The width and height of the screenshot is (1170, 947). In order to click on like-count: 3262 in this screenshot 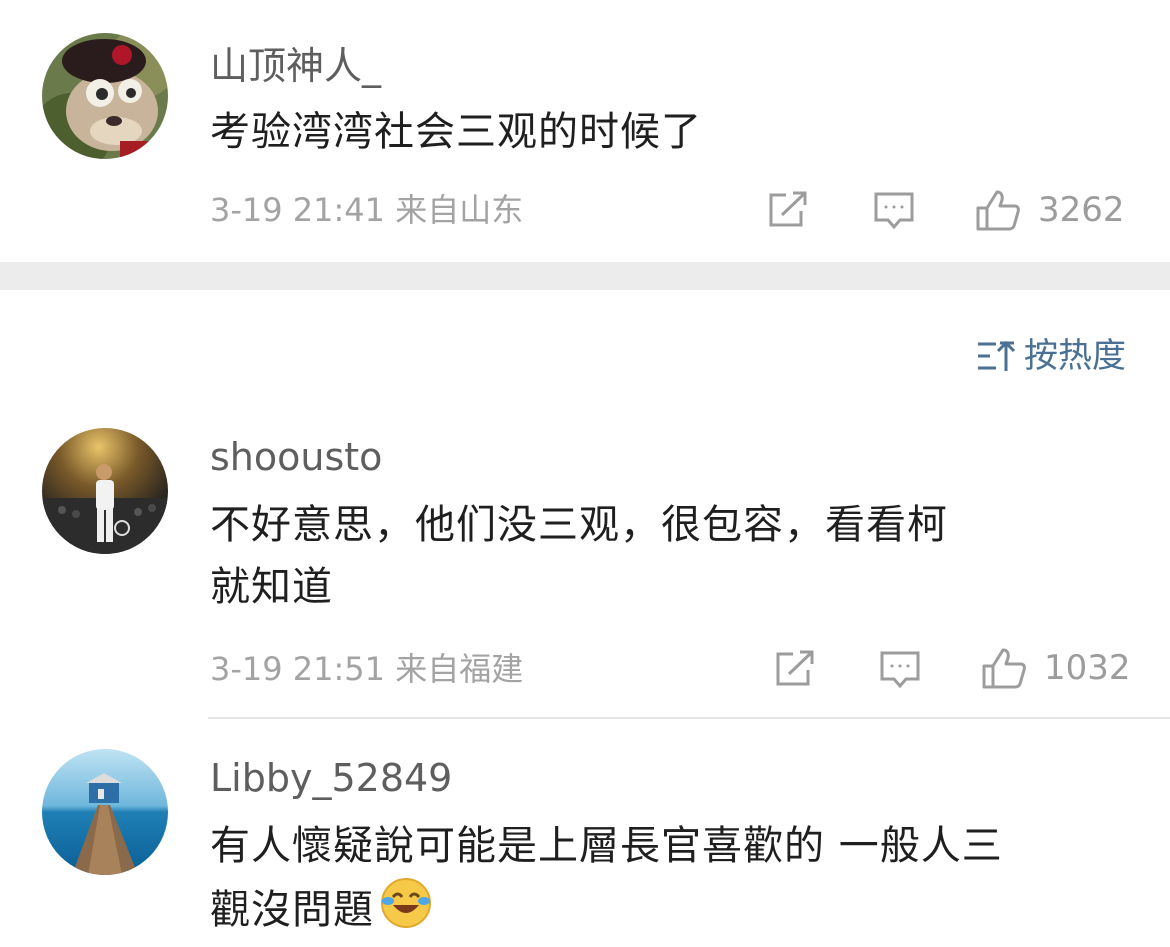, I will do `click(1081, 210)`.